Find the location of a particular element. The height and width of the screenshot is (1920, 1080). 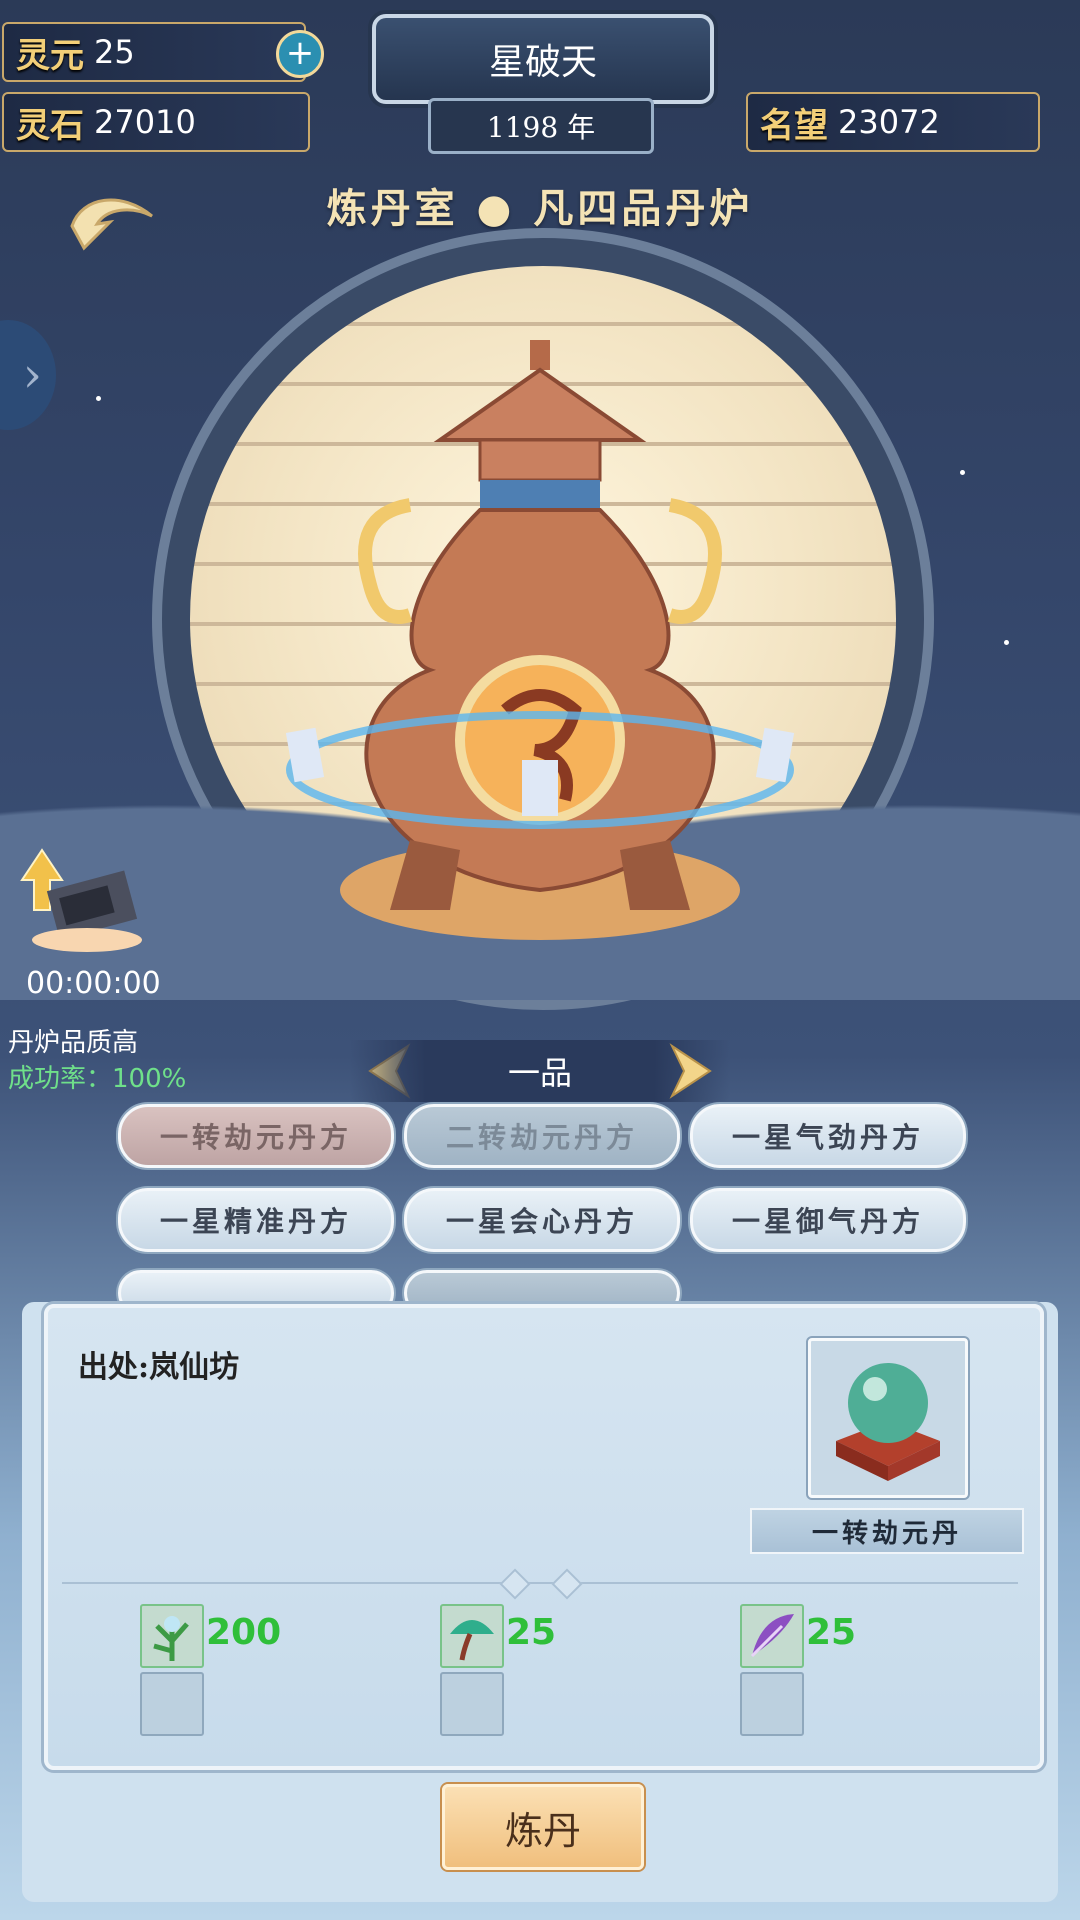

craft-timer: 00:00:00 is located at coordinates (93, 983).